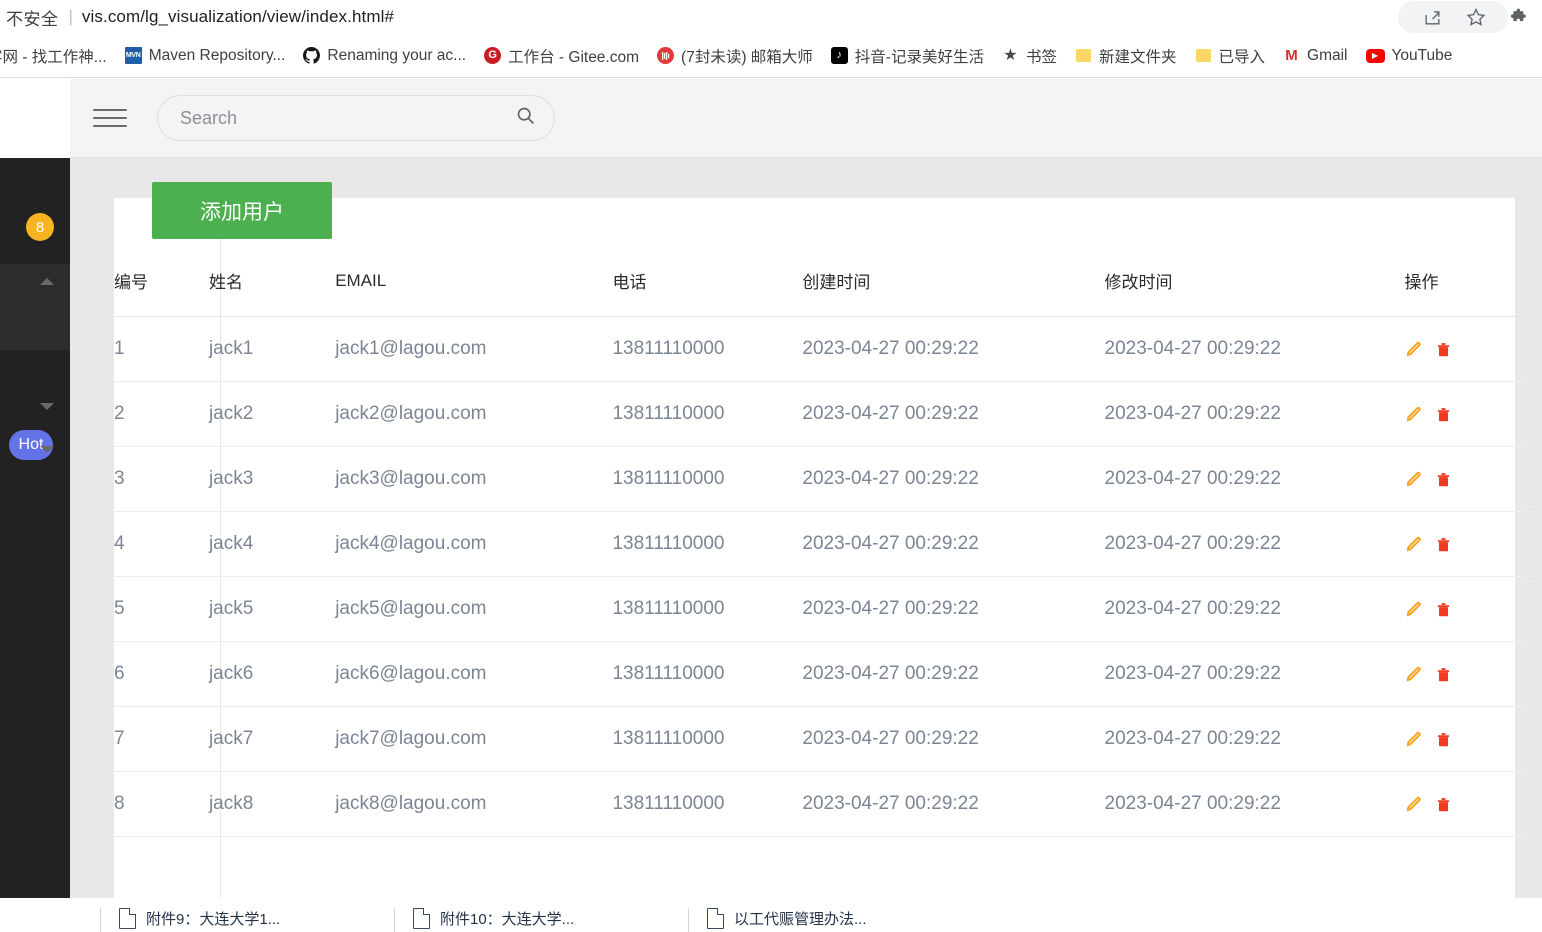  I want to click on search-input, so click(347, 118).